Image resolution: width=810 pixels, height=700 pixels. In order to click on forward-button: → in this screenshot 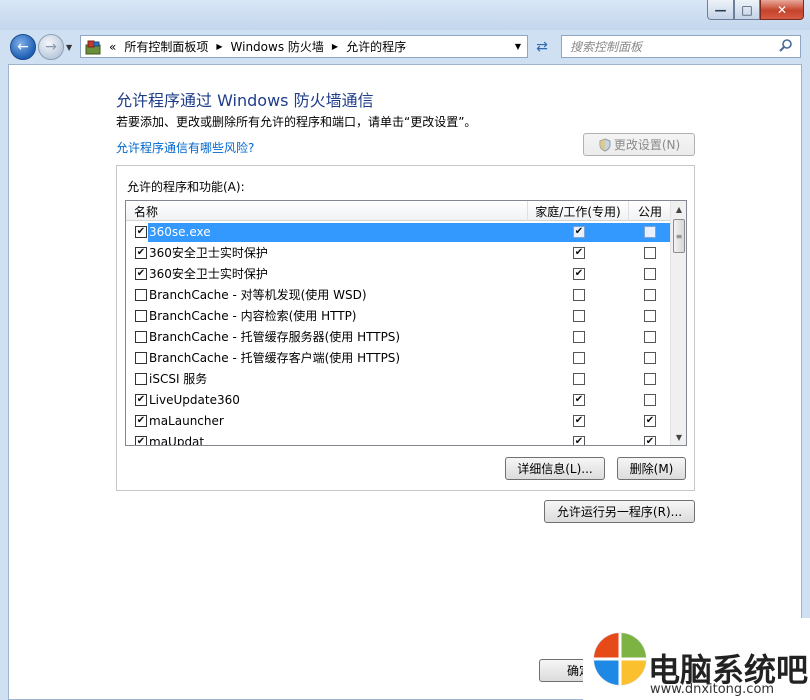, I will do `click(51, 47)`.